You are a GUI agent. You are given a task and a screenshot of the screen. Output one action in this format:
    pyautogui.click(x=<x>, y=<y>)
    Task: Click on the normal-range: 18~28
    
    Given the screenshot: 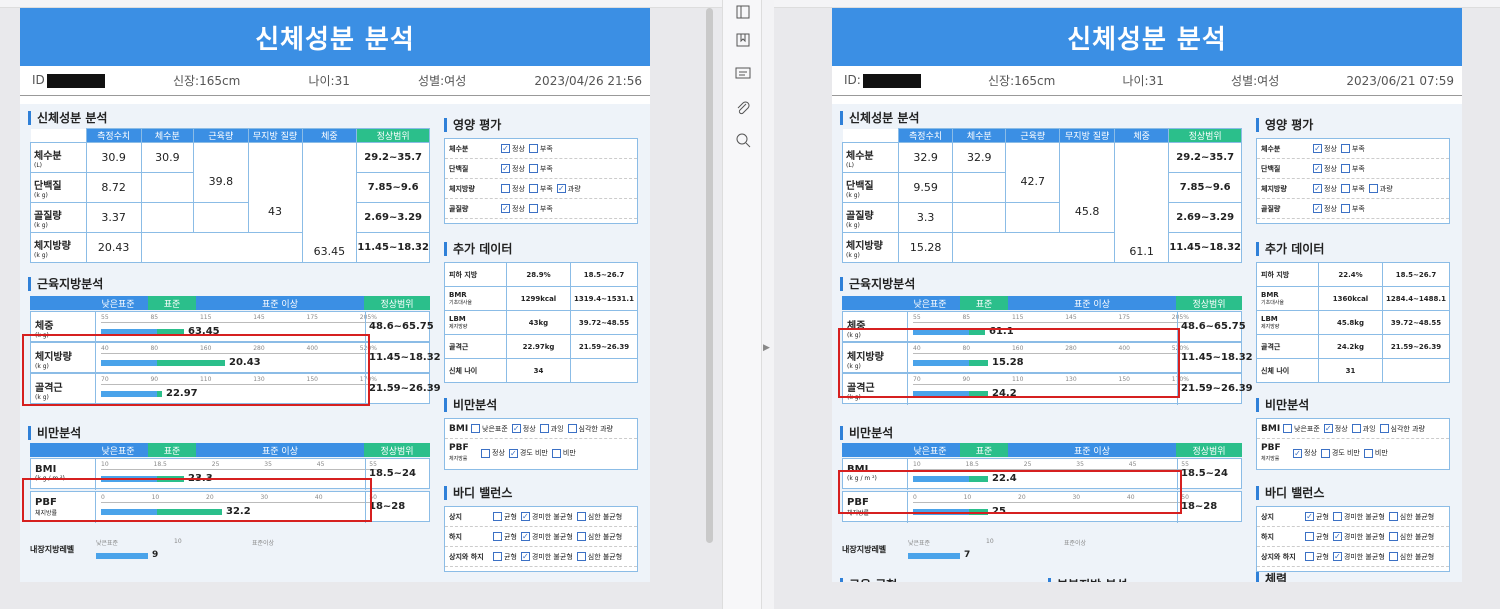 What is the action you would take?
    pyautogui.click(x=387, y=506)
    